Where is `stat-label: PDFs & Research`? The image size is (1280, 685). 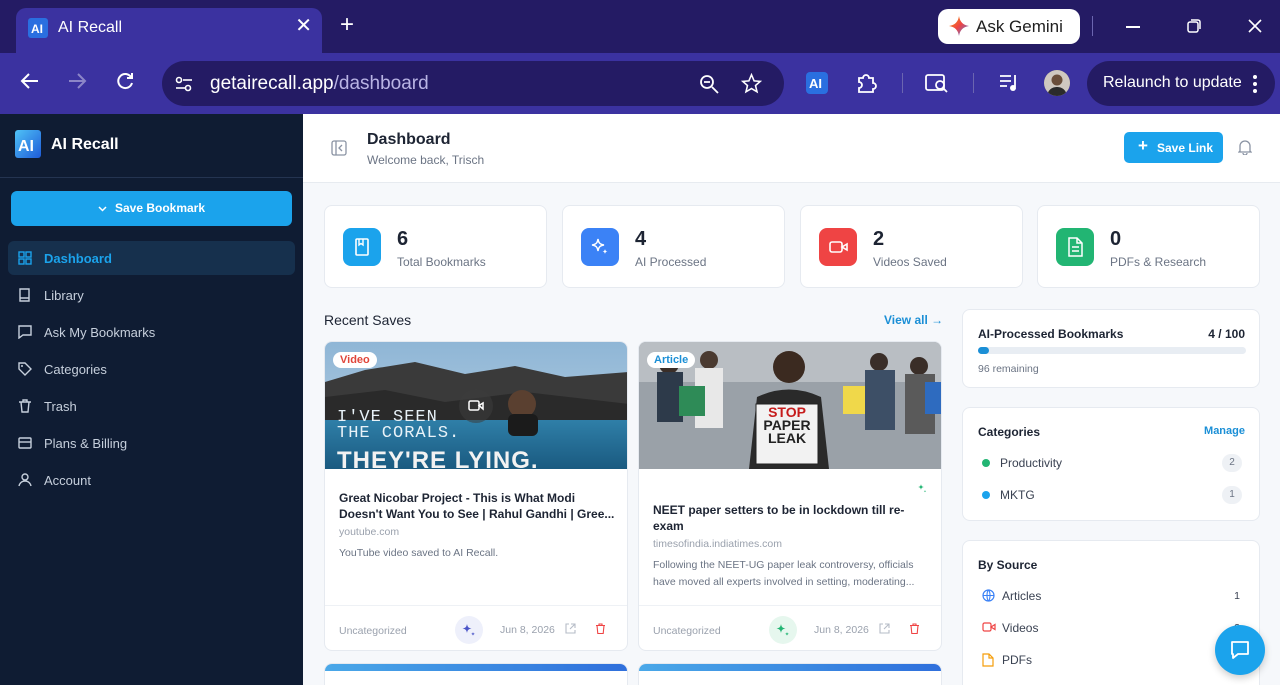
stat-label: PDFs & Research is located at coordinates (1158, 262).